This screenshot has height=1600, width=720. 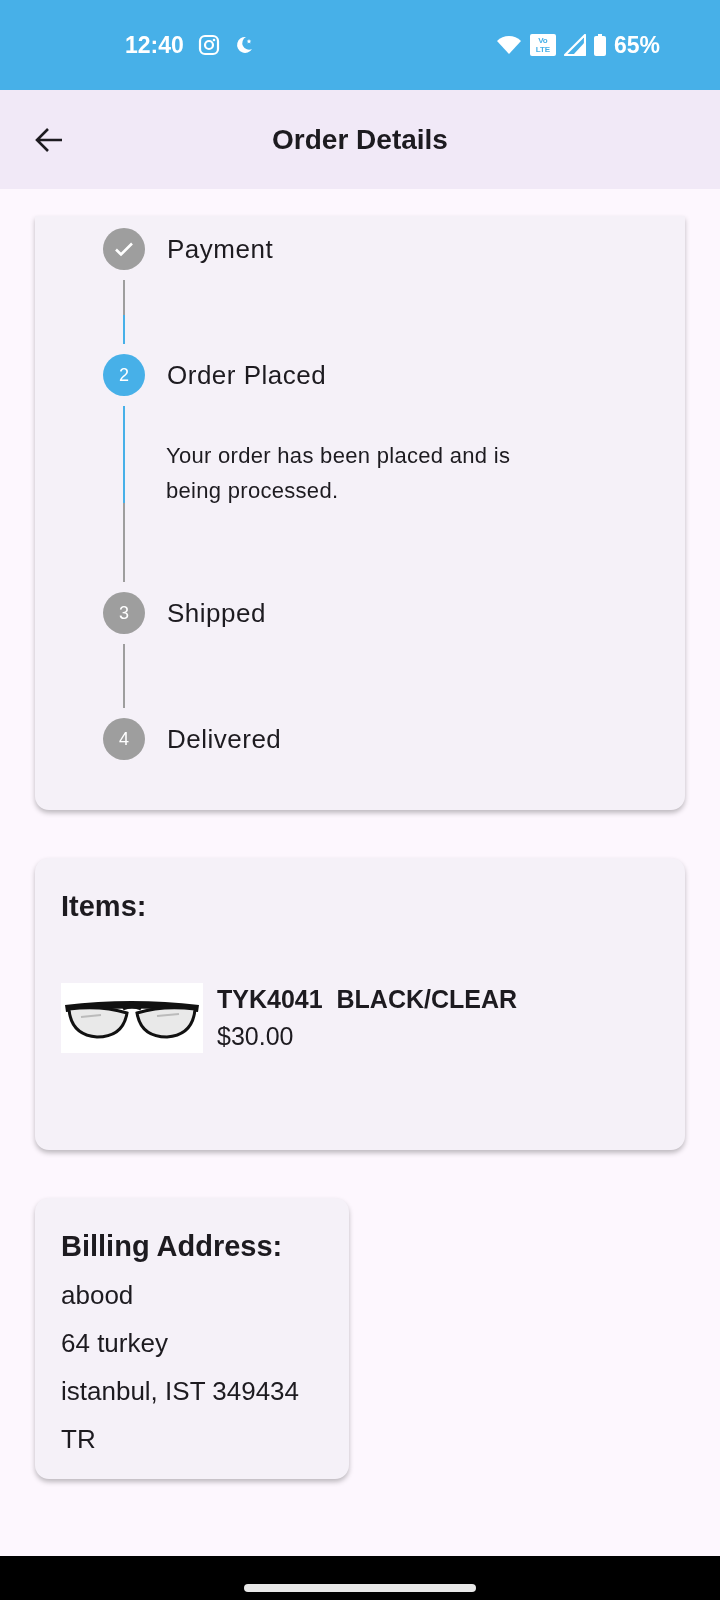 I want to click on product-name: TYK4041 BLACK/CLEAR, so click(x=367, y=999).